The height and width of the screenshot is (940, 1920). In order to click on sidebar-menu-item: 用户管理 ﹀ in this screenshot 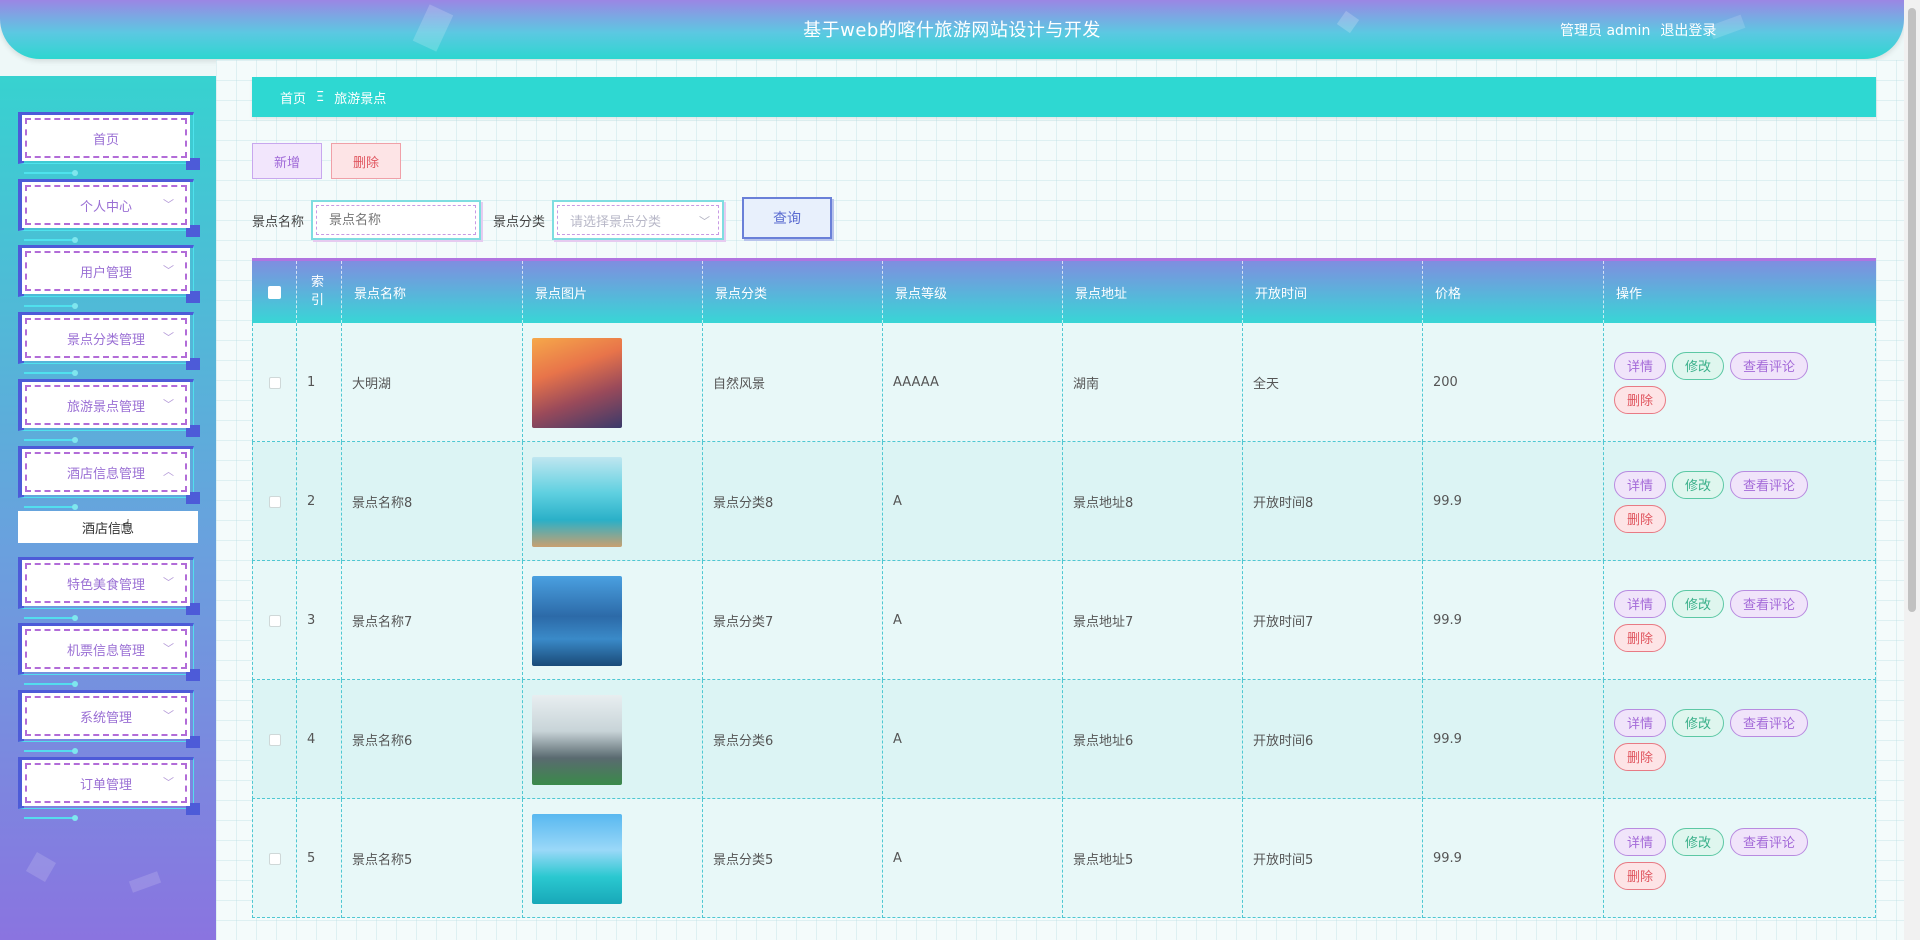, I will do `click(109, 277)`.